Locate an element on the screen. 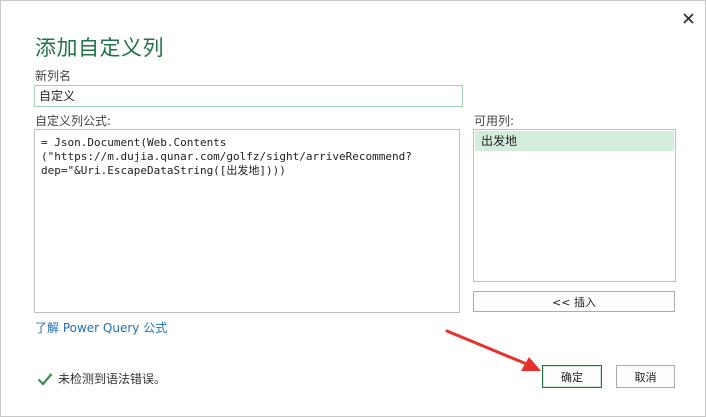 This screenshot has width=706, height=417. formula-label: 自定义列公式: is located at coordinates (73, 121).